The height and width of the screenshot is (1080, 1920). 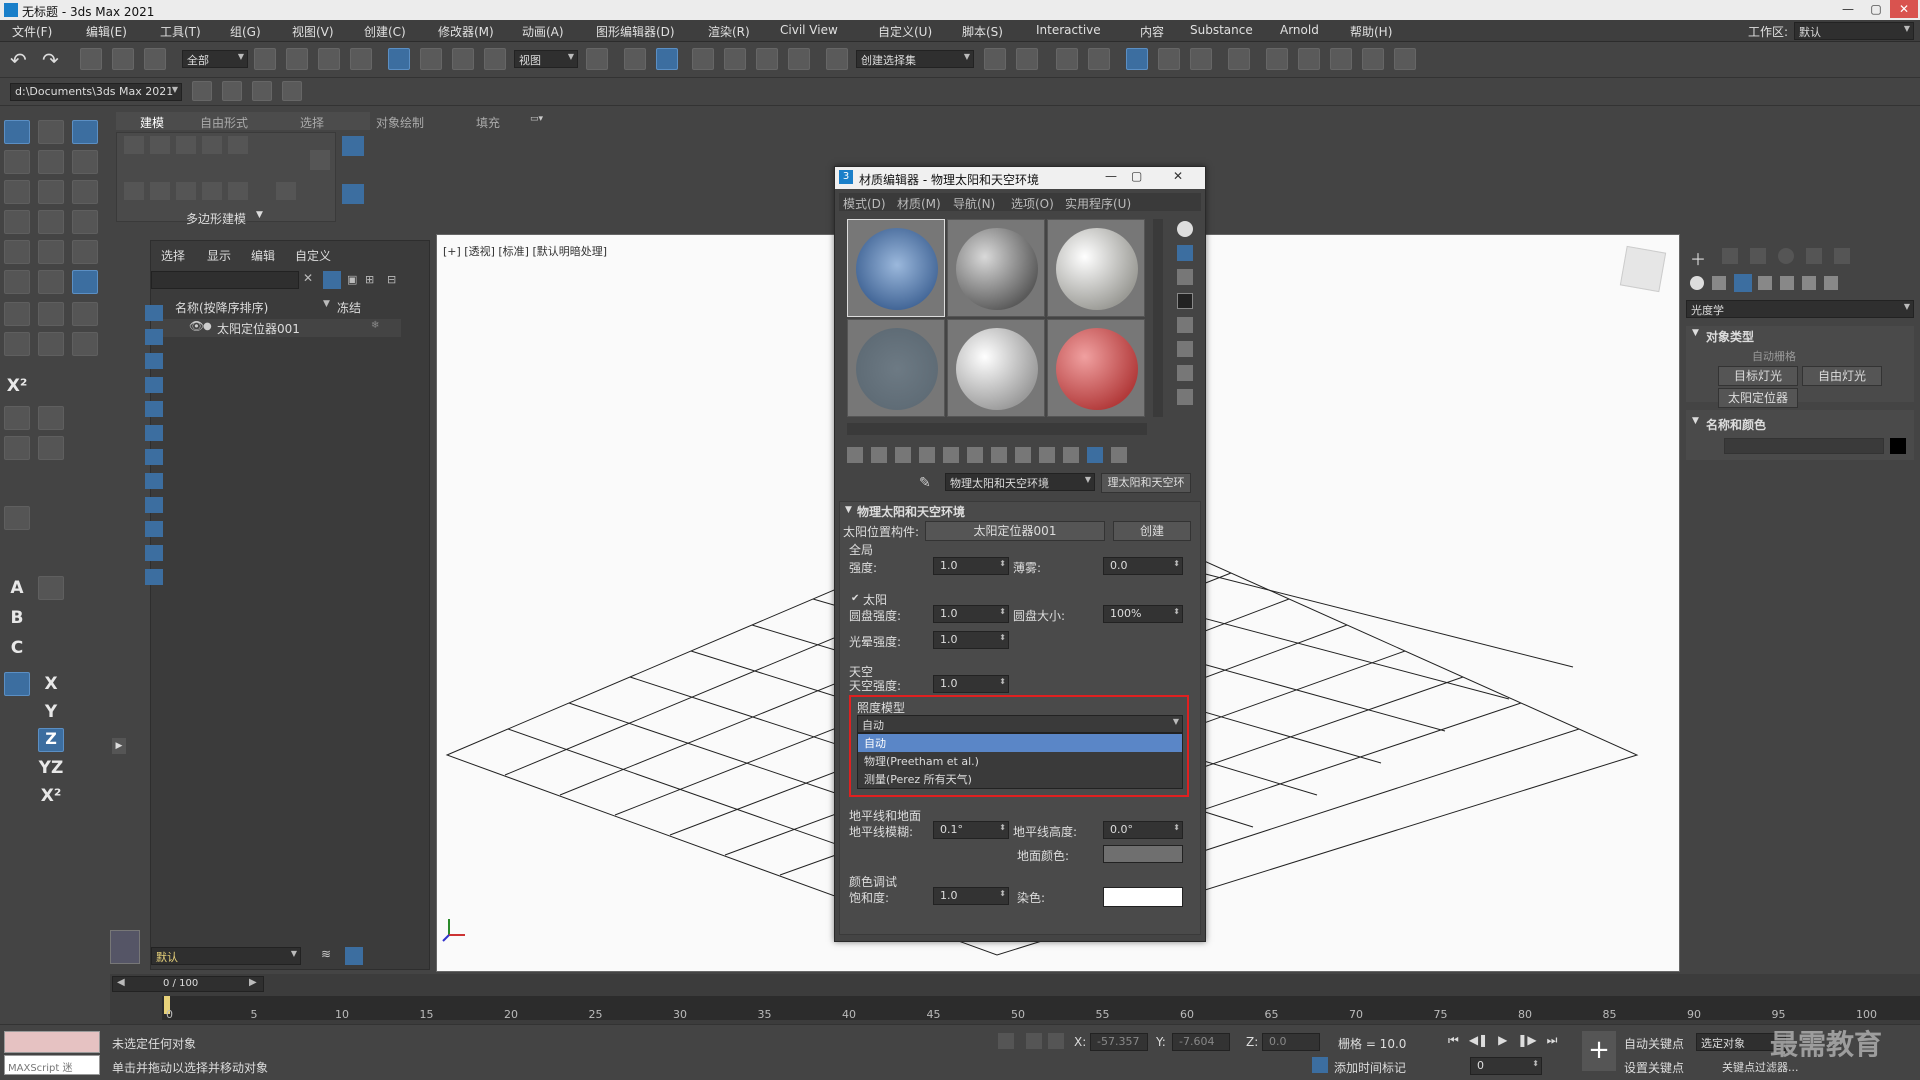 What do you see at coordinates (809, 30) in the screenshot?
I see `menu-civil-view: Civil View` at bounding box center [809, 30].